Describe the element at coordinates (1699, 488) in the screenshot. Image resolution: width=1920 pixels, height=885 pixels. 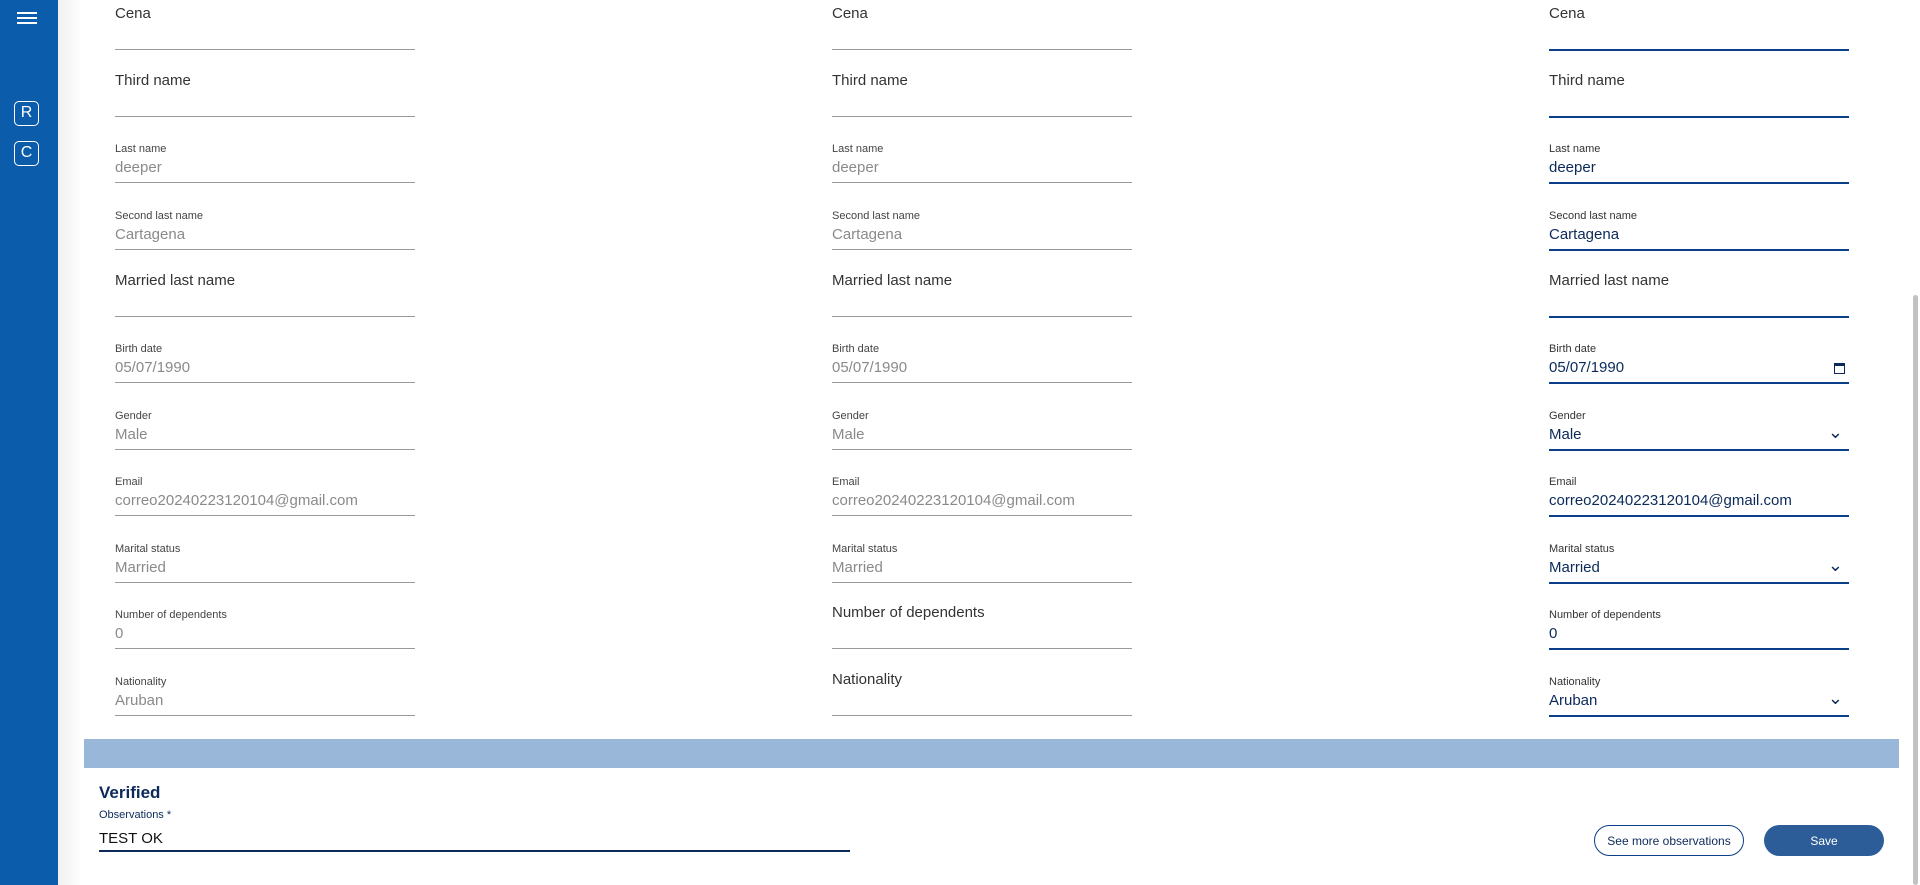
I see `field-col3-row8: Email correo20240223120104@gmail.com` at that location.